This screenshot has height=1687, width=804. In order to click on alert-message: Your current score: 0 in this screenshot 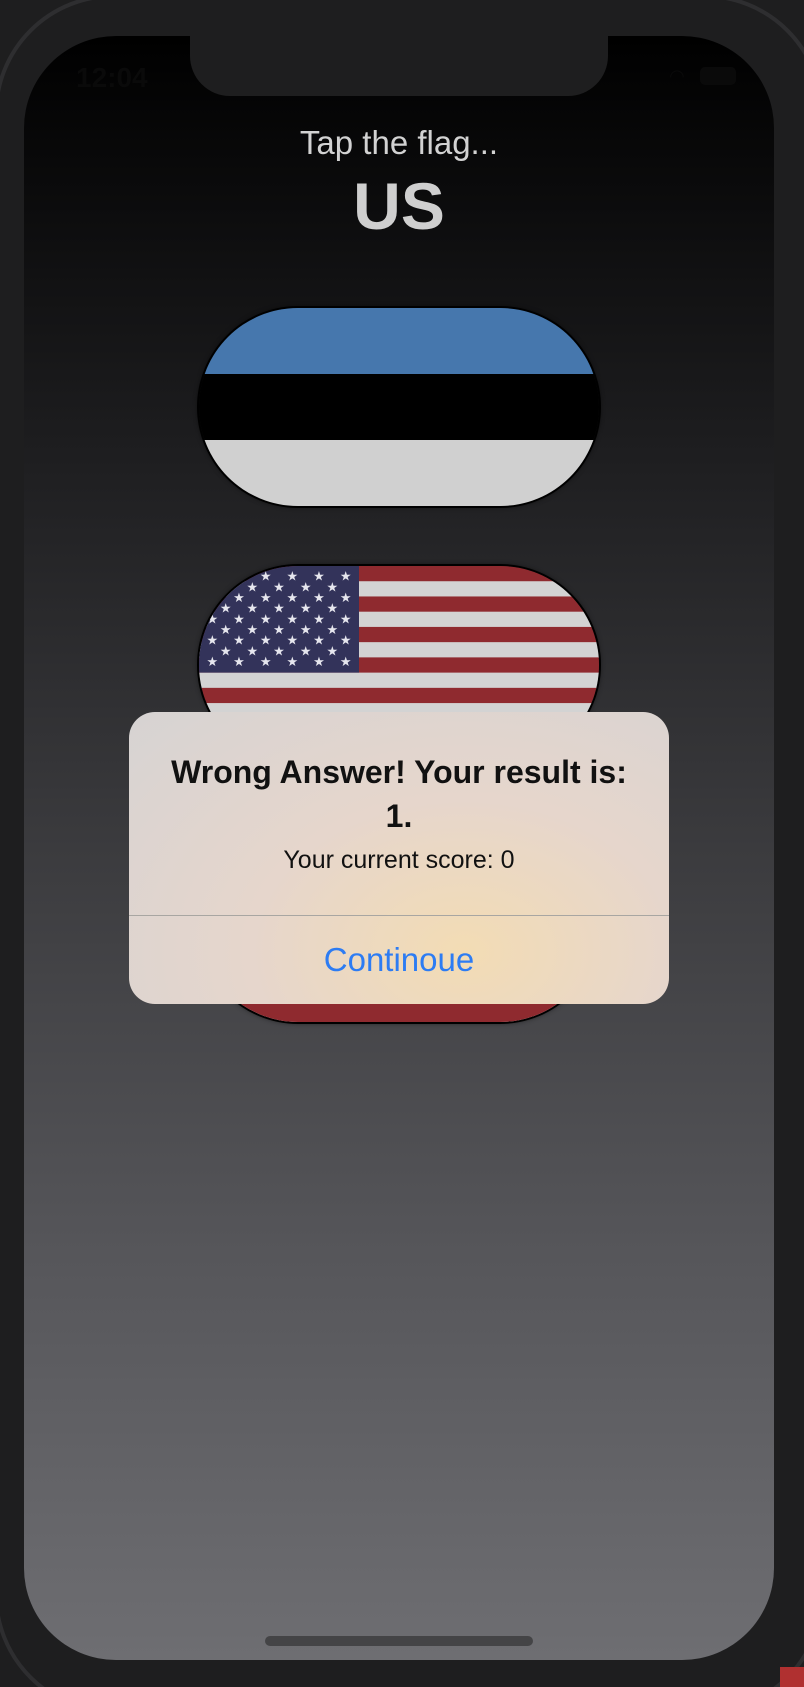, I will do `click(399, 860)`.